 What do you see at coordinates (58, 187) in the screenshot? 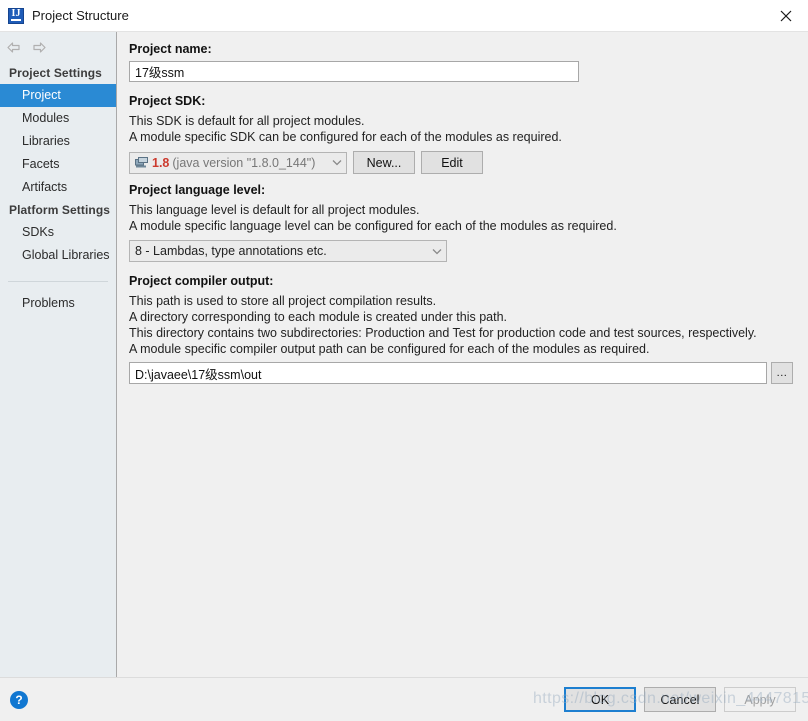
I see `sidebar-item-artifacts: Artifacts` at bounding box center [58, 187].